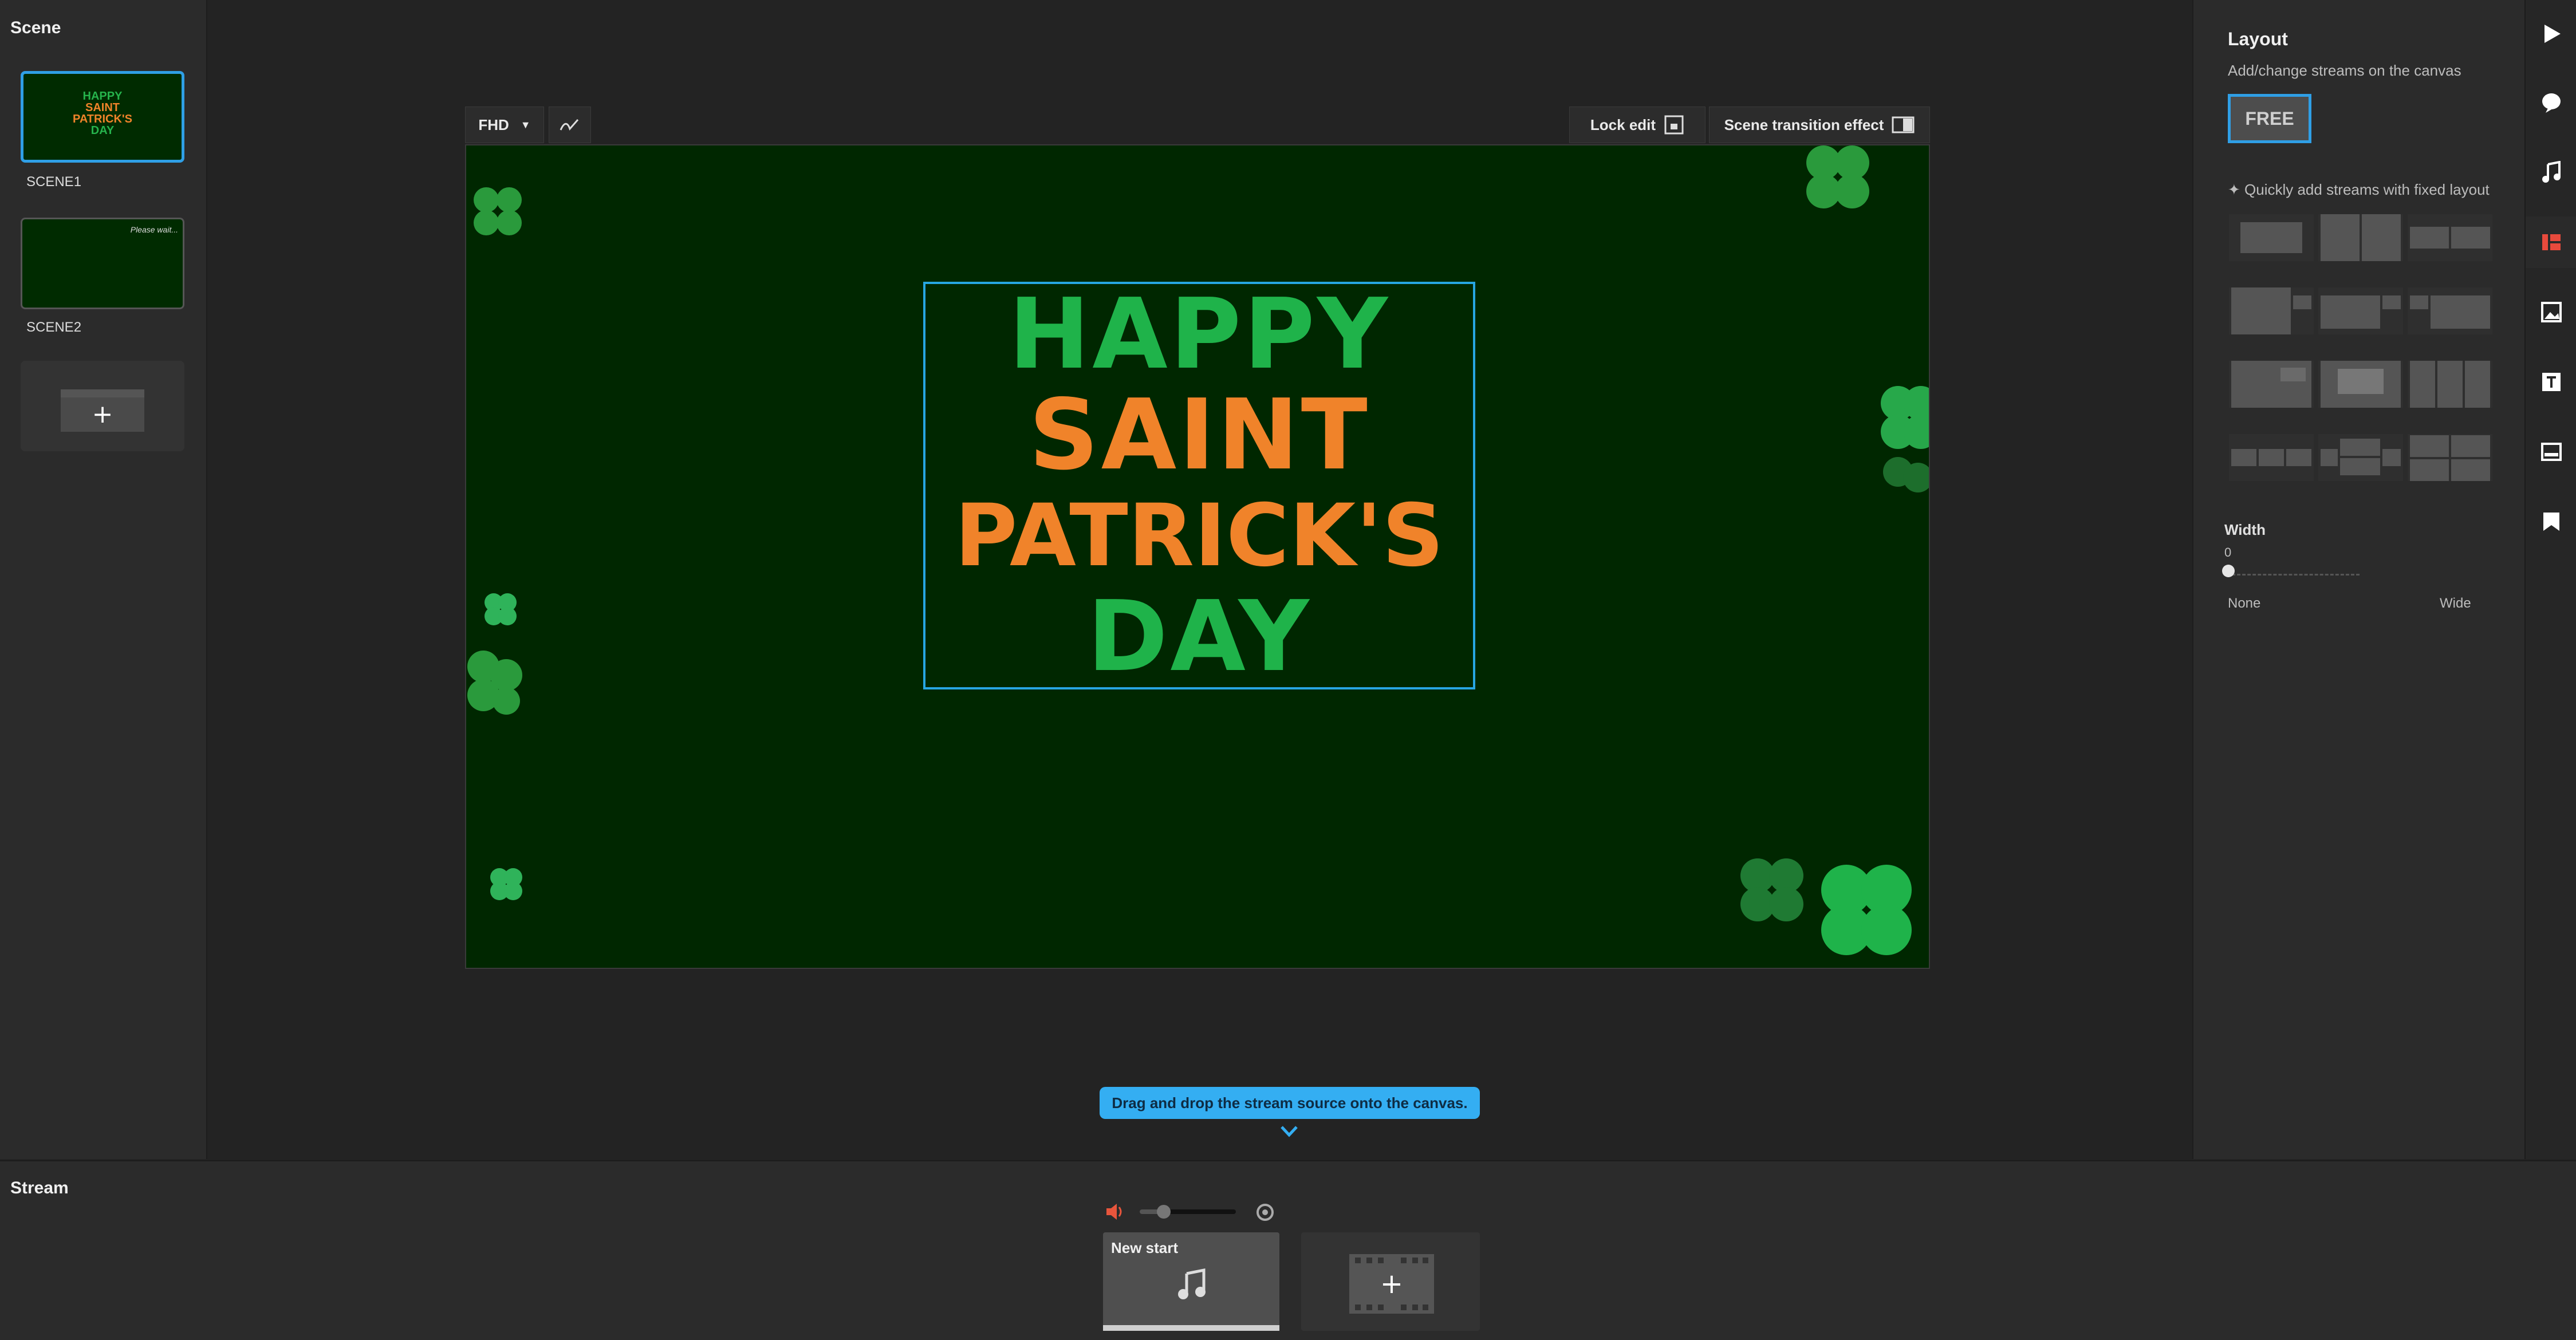 The width and height of the screenshot is (2576, 1340). Describe the element at coordinates (2360, 384) in the screenshot. I see `layout-option-overlay-center` at that location.